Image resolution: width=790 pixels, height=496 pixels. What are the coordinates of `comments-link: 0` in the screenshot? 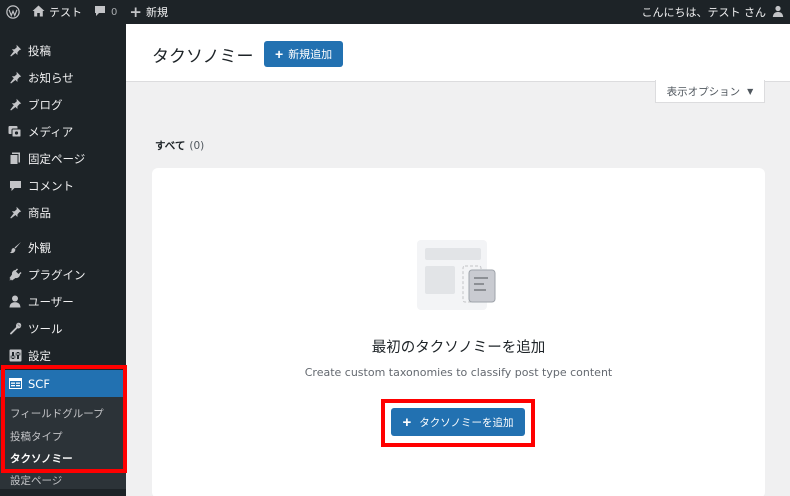 It's located at (105, 12).